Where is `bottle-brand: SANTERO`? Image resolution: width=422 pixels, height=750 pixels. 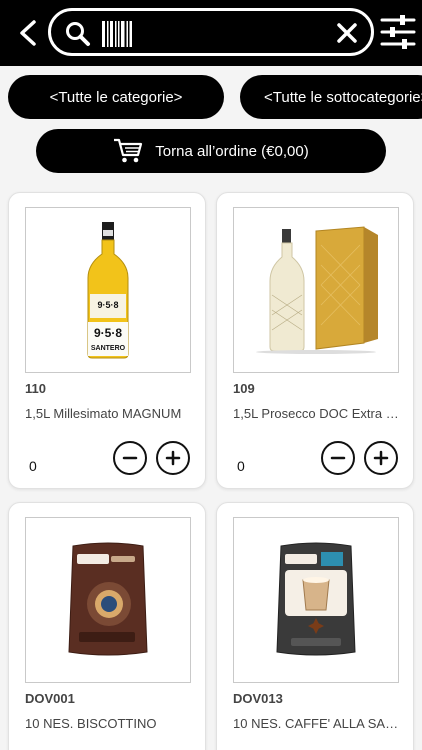
bottle-brand: SANTERO is located at coordinates (108, 348).